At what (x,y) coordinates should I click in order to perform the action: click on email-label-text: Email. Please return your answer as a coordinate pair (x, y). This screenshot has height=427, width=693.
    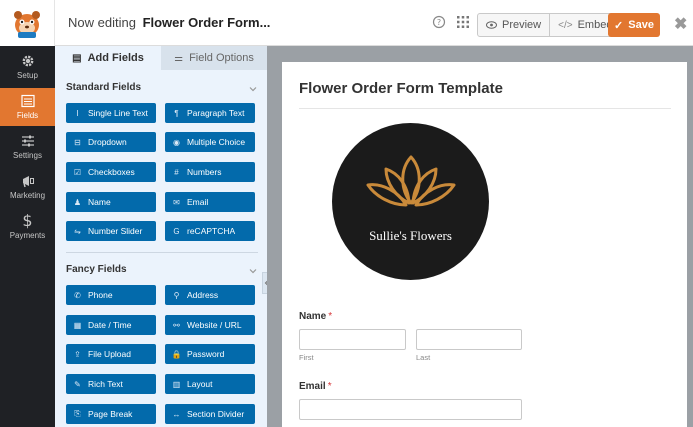
    Looking at the image, I should click on (312, 386).